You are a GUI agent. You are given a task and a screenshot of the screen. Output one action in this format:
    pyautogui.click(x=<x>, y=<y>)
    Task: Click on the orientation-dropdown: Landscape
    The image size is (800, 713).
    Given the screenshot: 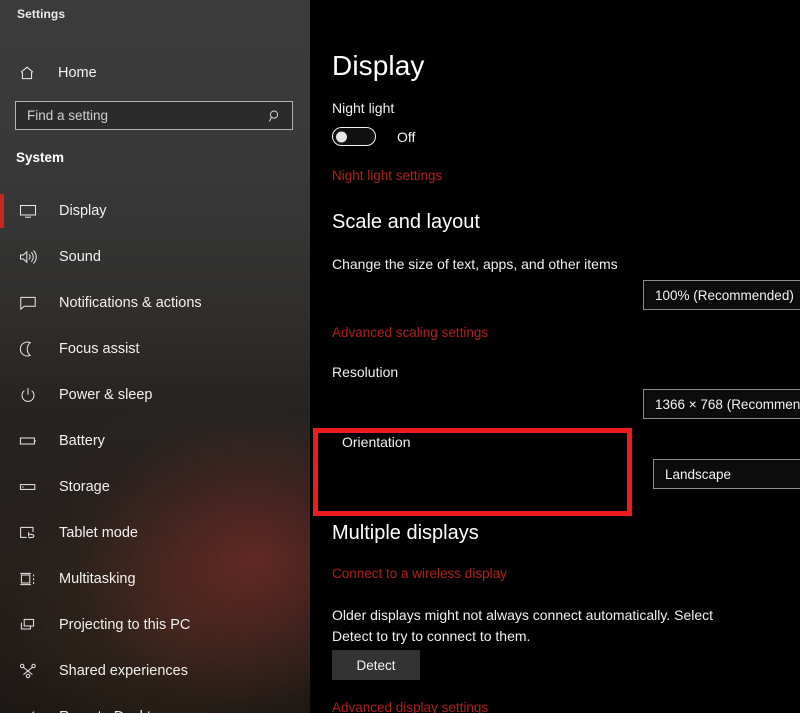 What is the action you would take?
    pyautogui.click(x=726, y=474)
    